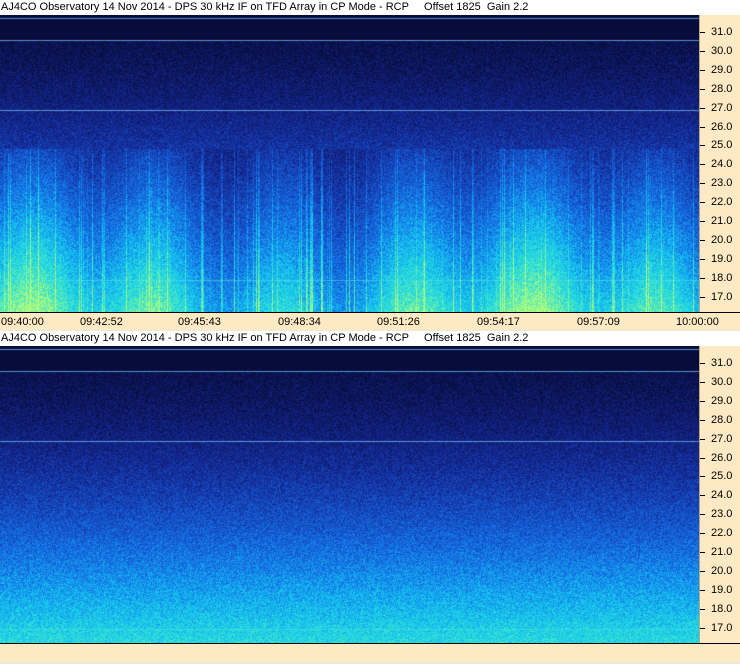  Describe the element at coordinates (101, 322) in the screenshot. I see `time-tick-label: 09:42:52` at that location.